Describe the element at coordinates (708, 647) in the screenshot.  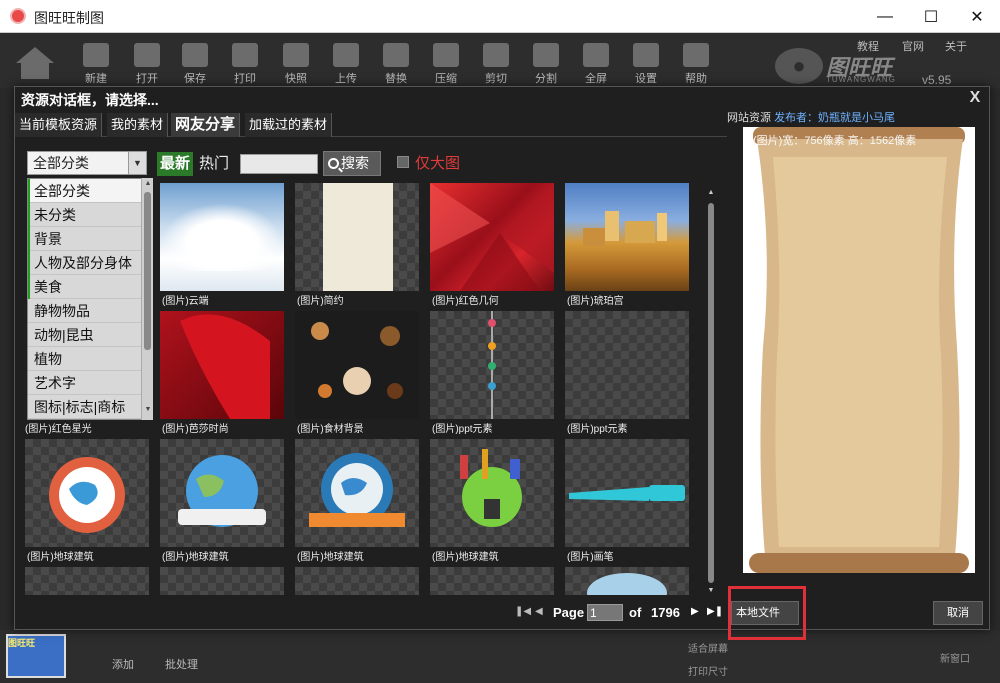
I see `fit-screen-option: 适合屏幕` at that location.